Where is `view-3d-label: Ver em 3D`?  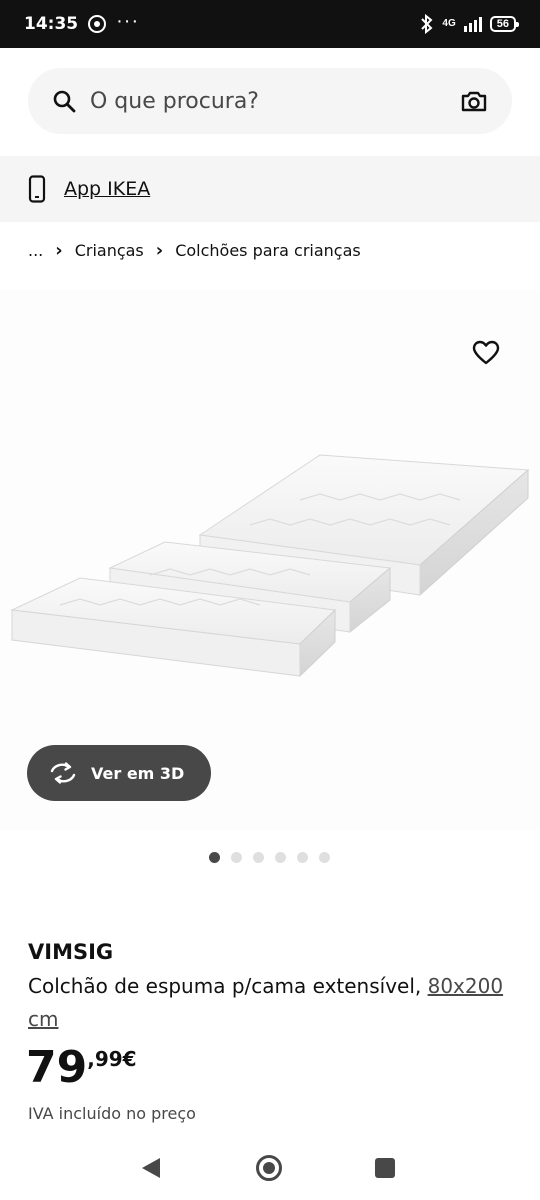
view-3d-label: Ver em 3D is located at coordinates (138, 773).